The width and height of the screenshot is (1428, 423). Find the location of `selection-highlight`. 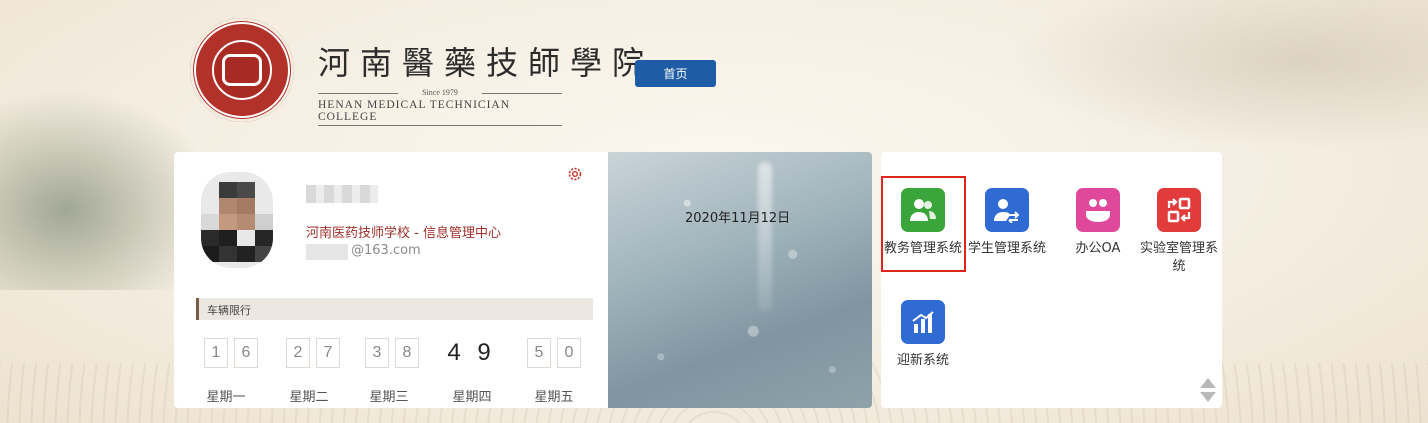

selection-highlight is located at coordinates (923, 224).